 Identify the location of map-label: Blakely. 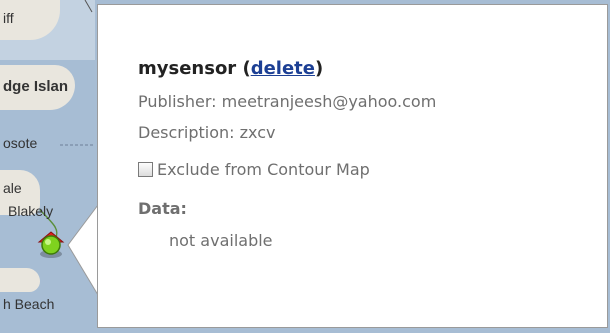
(31, 211).